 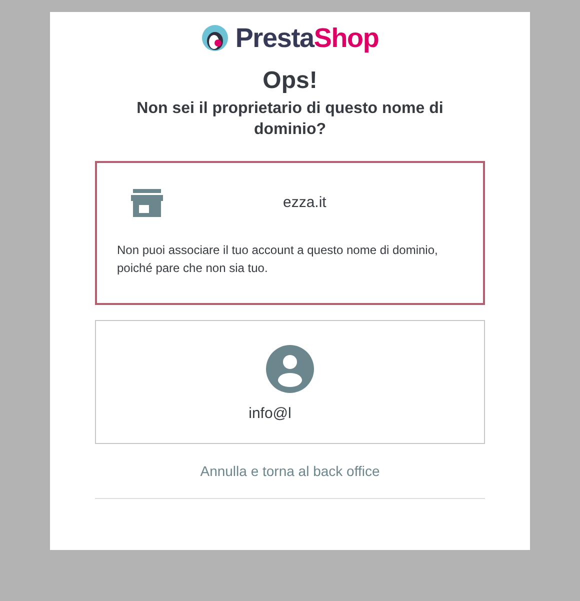 I want to click on user-avatar-icon, so click(x=290, y=369).